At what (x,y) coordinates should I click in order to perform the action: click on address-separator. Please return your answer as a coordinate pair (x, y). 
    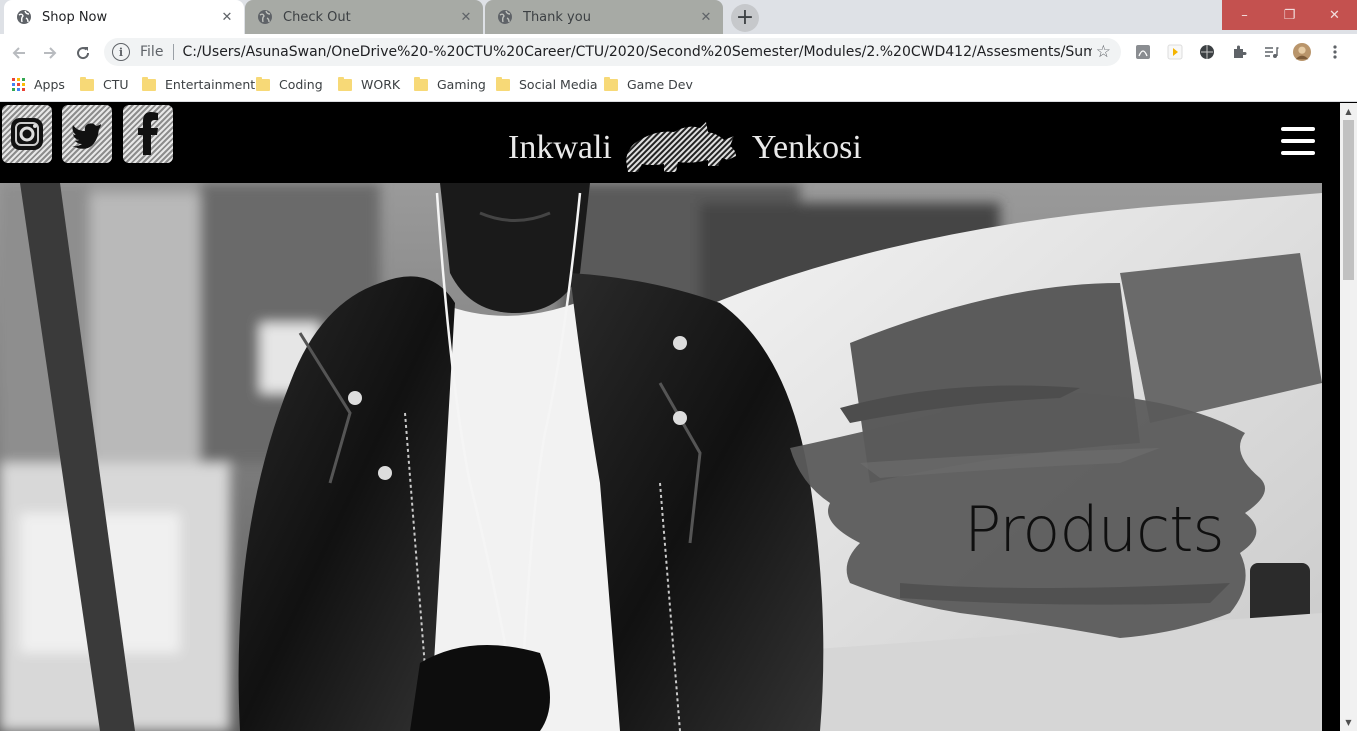
    Looking at the image, I should click on (174, 52).